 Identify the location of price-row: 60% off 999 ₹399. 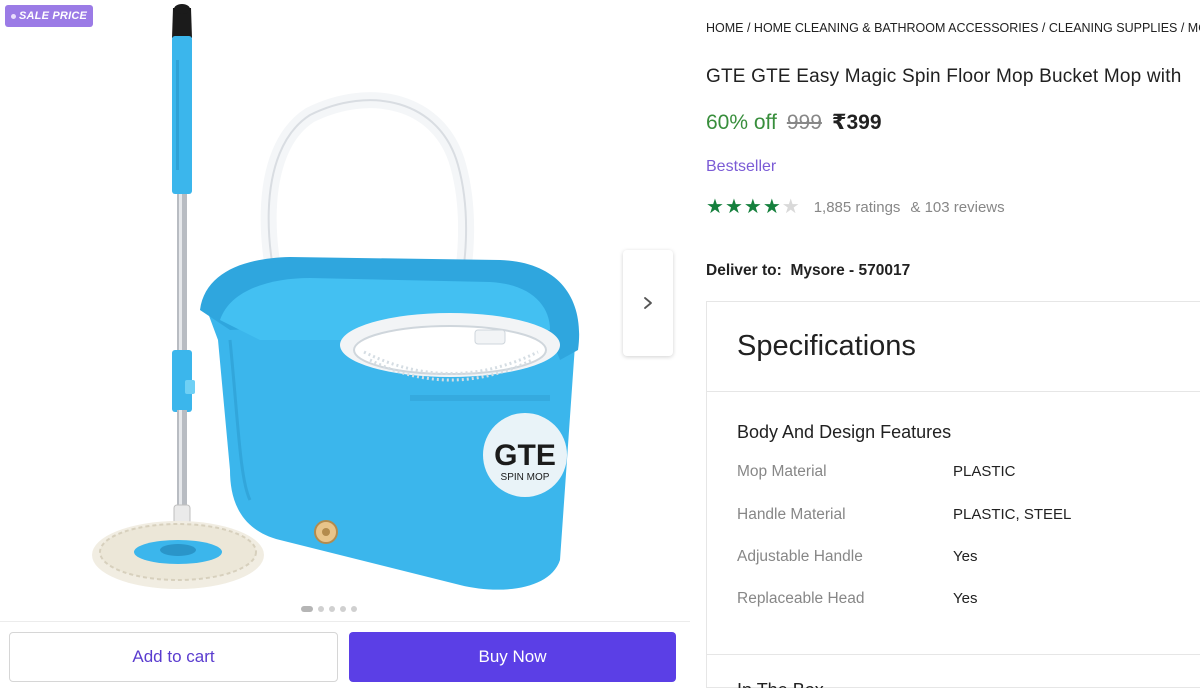
(794, 122).